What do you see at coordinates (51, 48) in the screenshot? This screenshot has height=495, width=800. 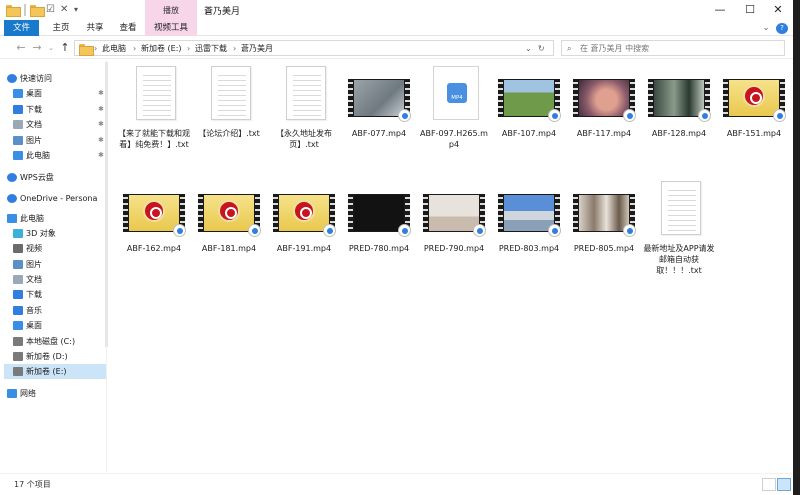 I see `recent-locations-icon: ⌄` at bounding box center [51, 48].